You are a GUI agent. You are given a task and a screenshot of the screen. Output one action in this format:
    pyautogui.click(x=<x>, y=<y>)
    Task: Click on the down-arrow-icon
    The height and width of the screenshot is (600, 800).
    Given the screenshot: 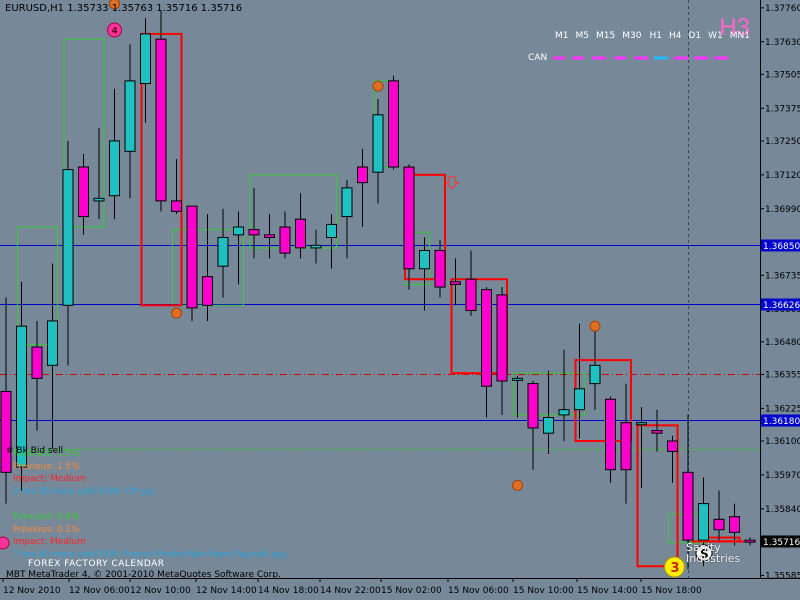 What is the action you would take?
    pyautogui.click(x=452, y=183)
    